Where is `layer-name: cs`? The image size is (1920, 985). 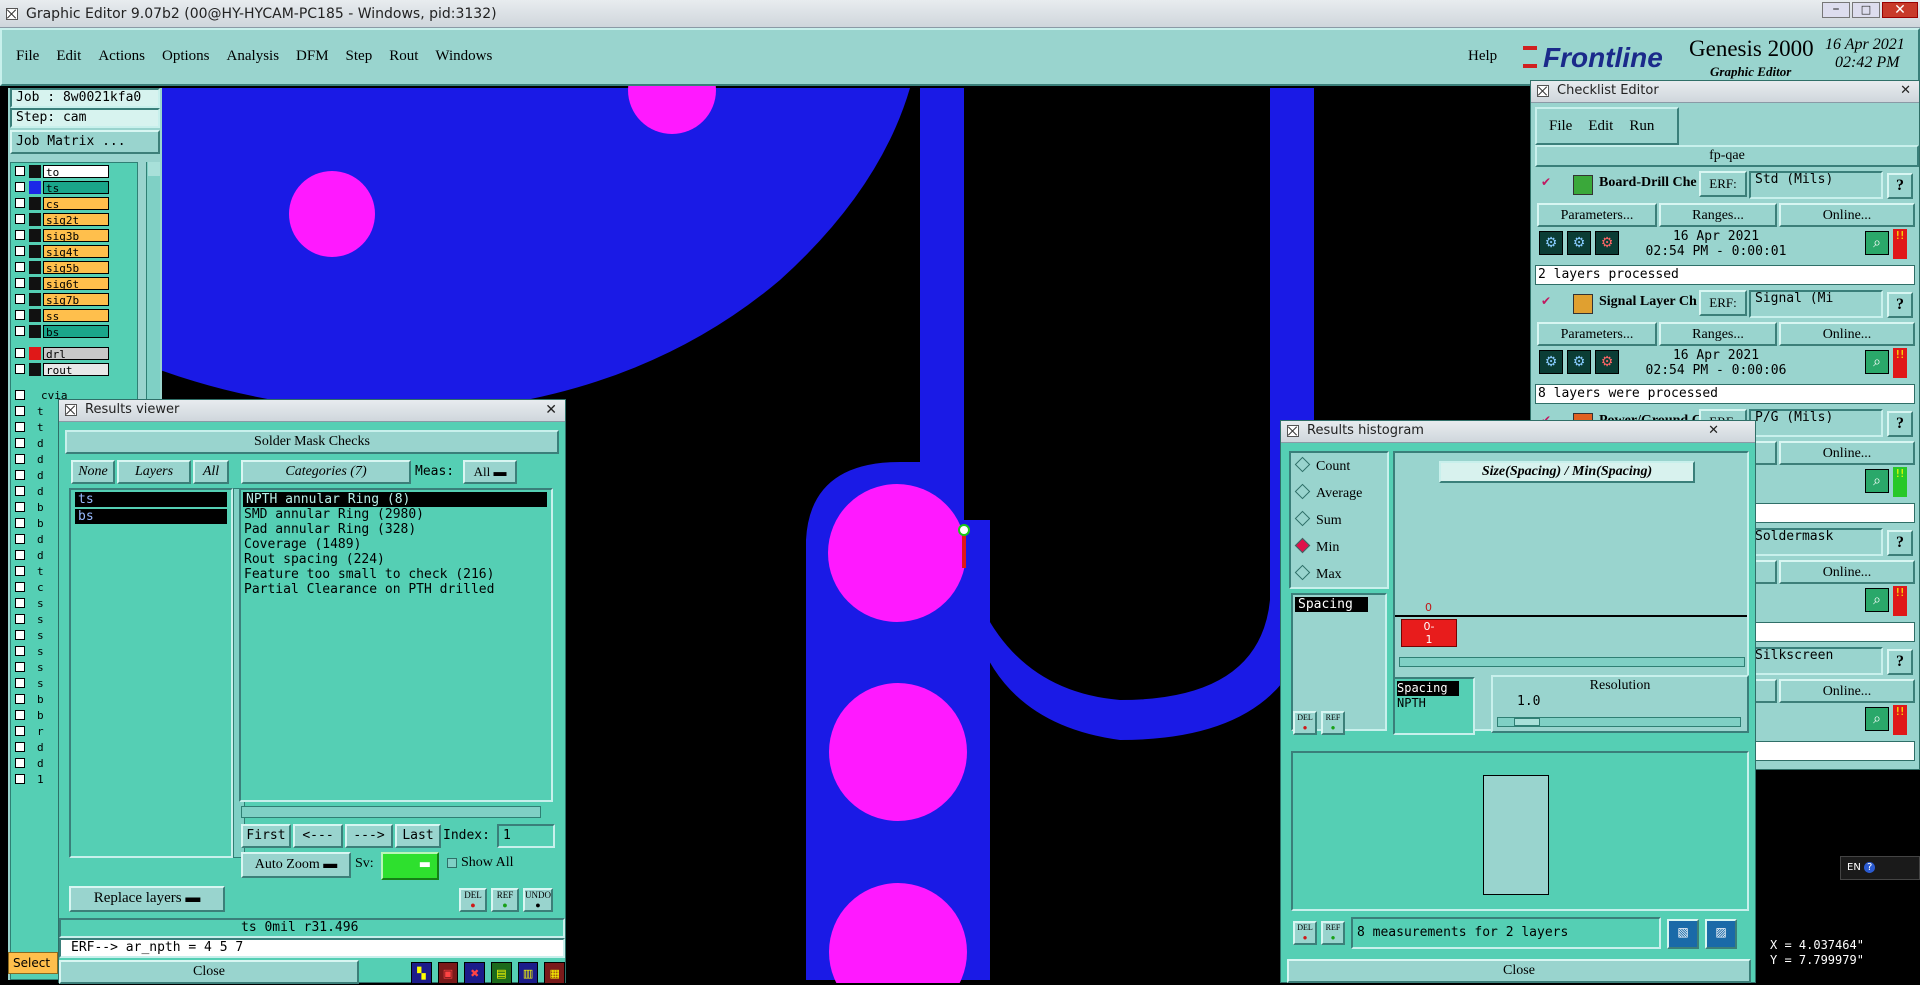
layer-name: cs is located at coordinates (76, 204).